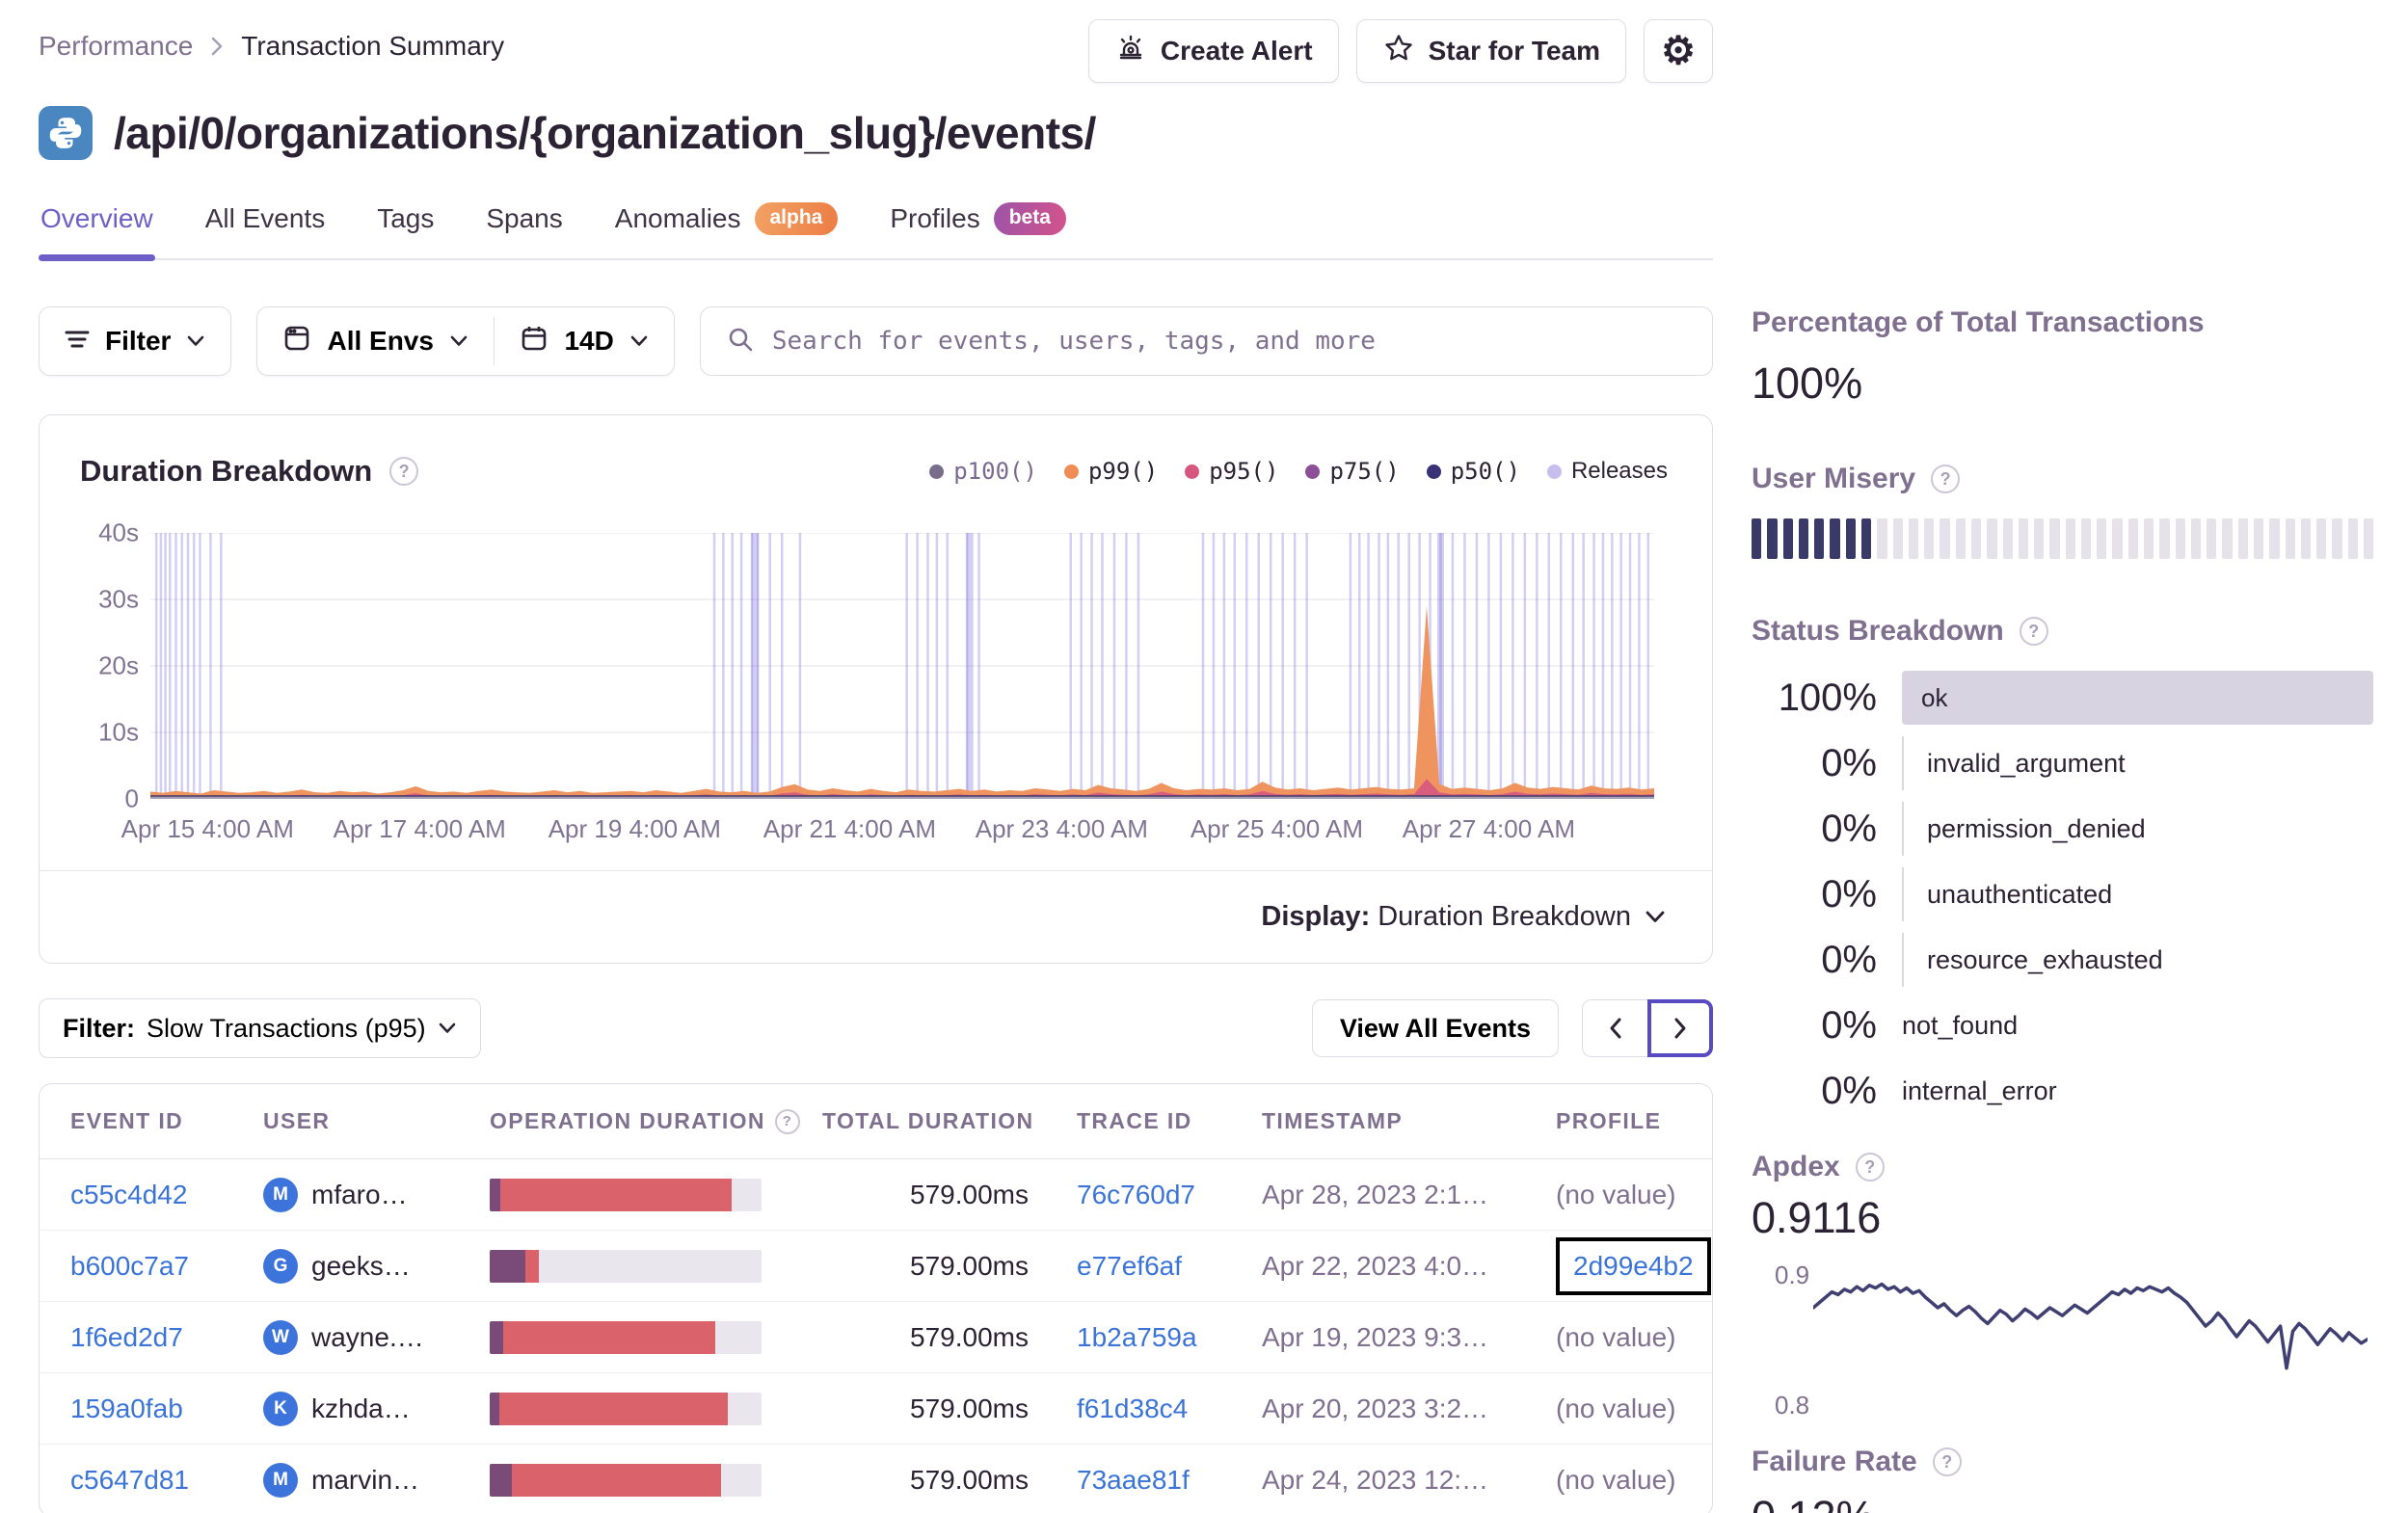  What do you see at coordinates (1490, 51) in the screenshot?
I see `star-for-team-button: Star for Team` at bounding box center [1490, 51].